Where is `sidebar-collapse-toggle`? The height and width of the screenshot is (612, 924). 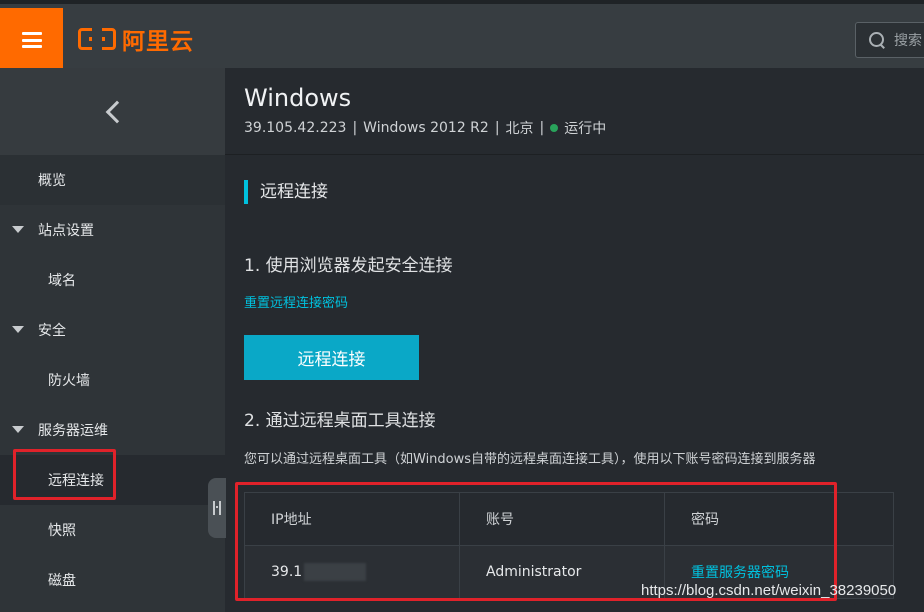
sidebar-collapse-toggle is located at coordinates (217, 508).